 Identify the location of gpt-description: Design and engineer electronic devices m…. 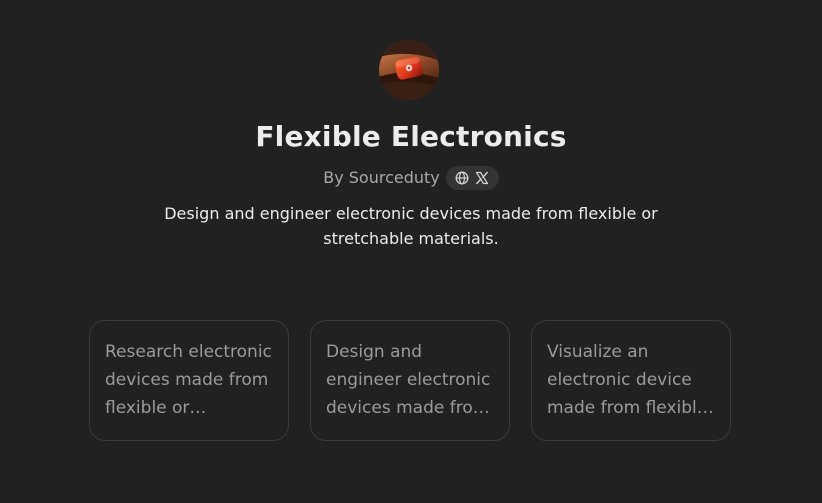
(411, 226).